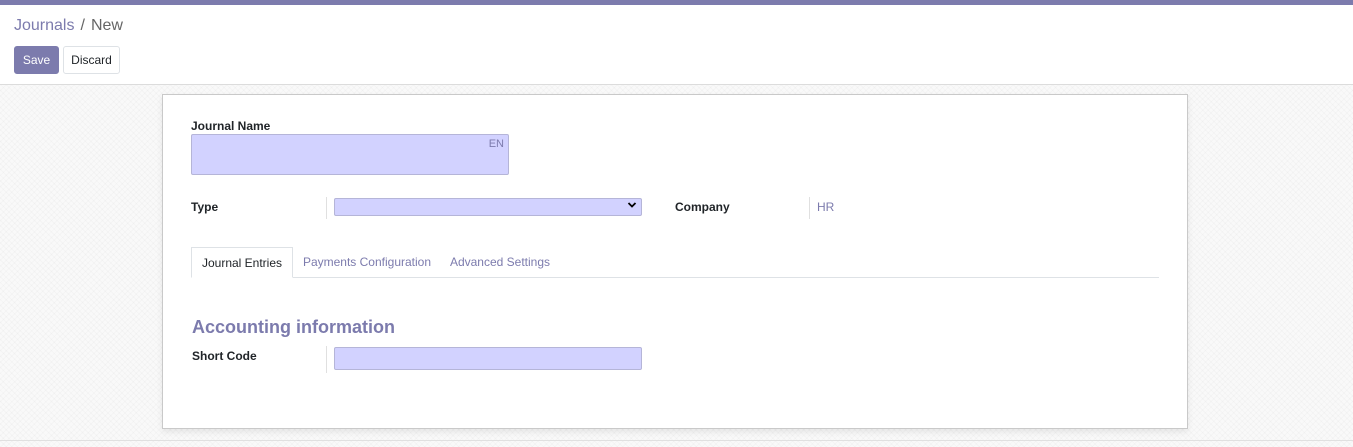 This screenshot has width=1353, height=447. Describe the element at coordinates (488, 358) in the screenshot. I see `short-code-input` at that location.